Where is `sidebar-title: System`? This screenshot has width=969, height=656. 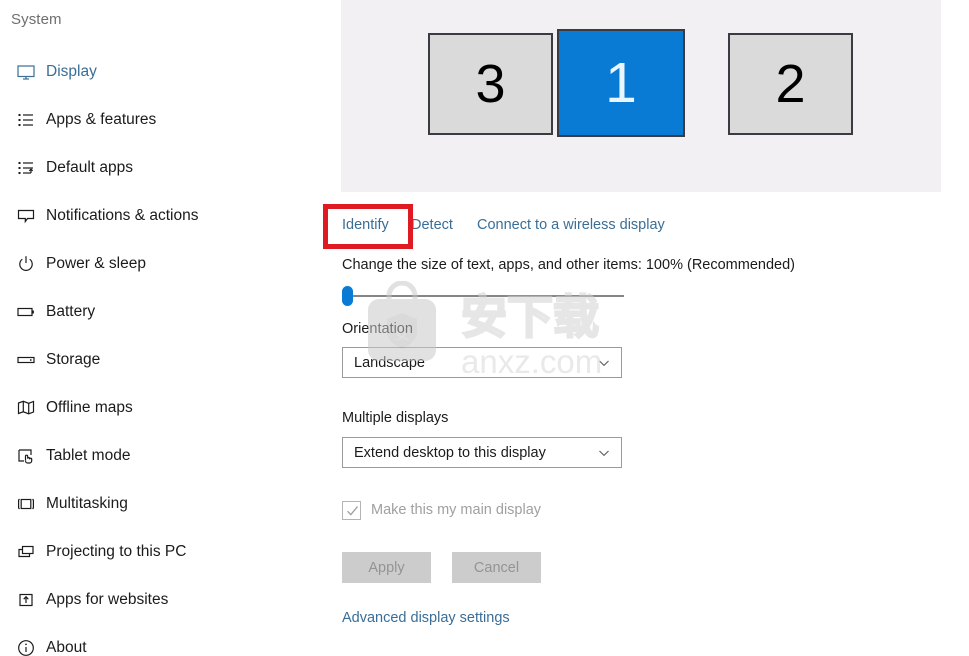
sidebar-title: System is located at coordinates (36, 19).